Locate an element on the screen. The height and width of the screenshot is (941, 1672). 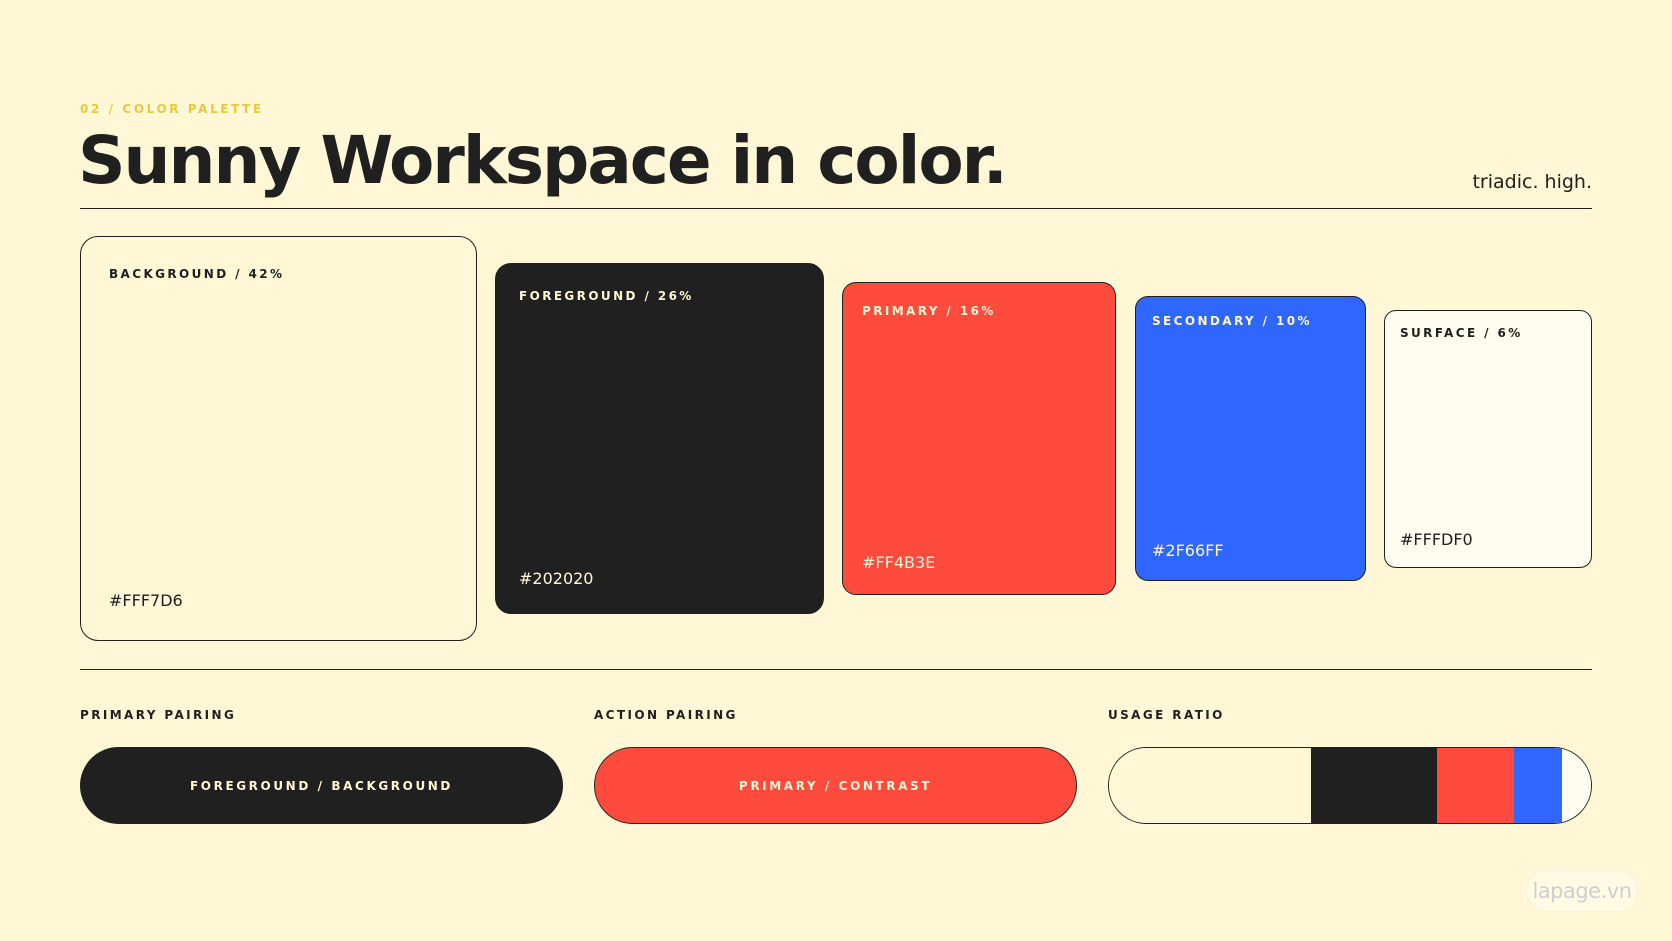
watermark: lapage.vn is located at coordinates (1582, 891).